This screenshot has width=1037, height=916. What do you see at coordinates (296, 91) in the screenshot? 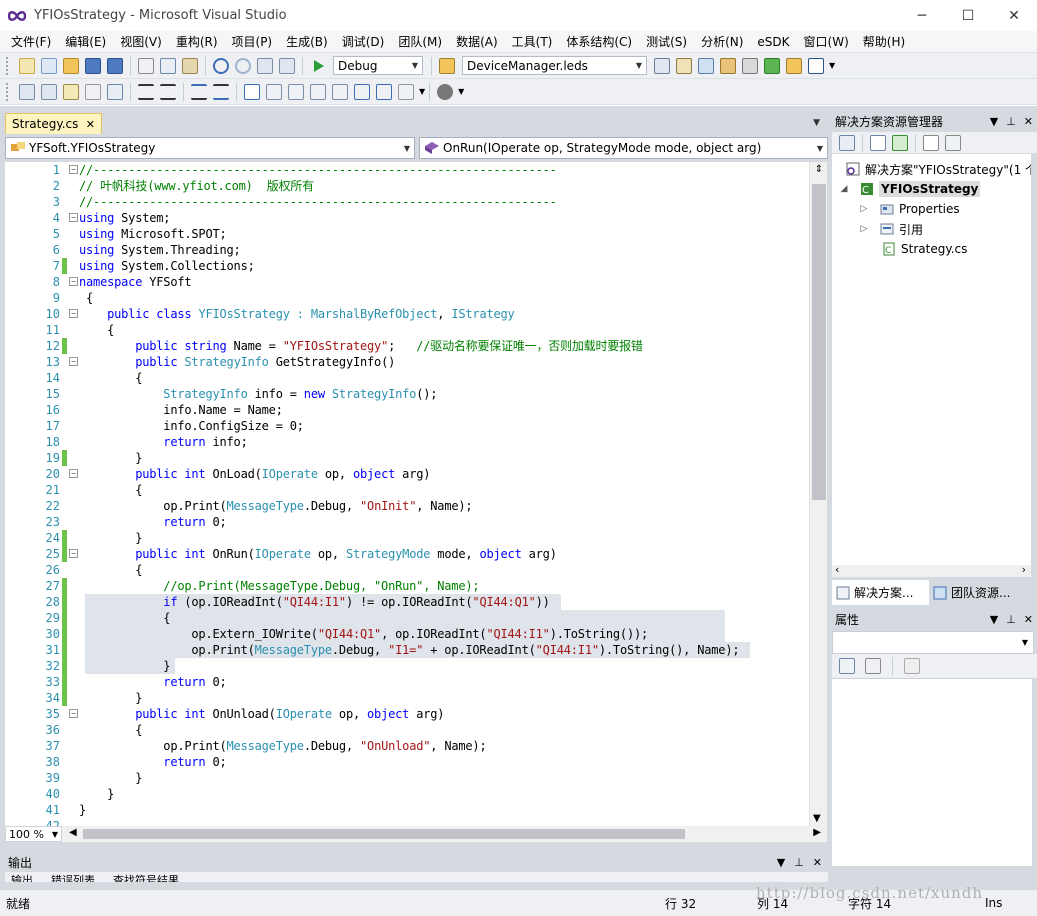
I see `next-bookmark-icon` at bounding box center [296, 91].